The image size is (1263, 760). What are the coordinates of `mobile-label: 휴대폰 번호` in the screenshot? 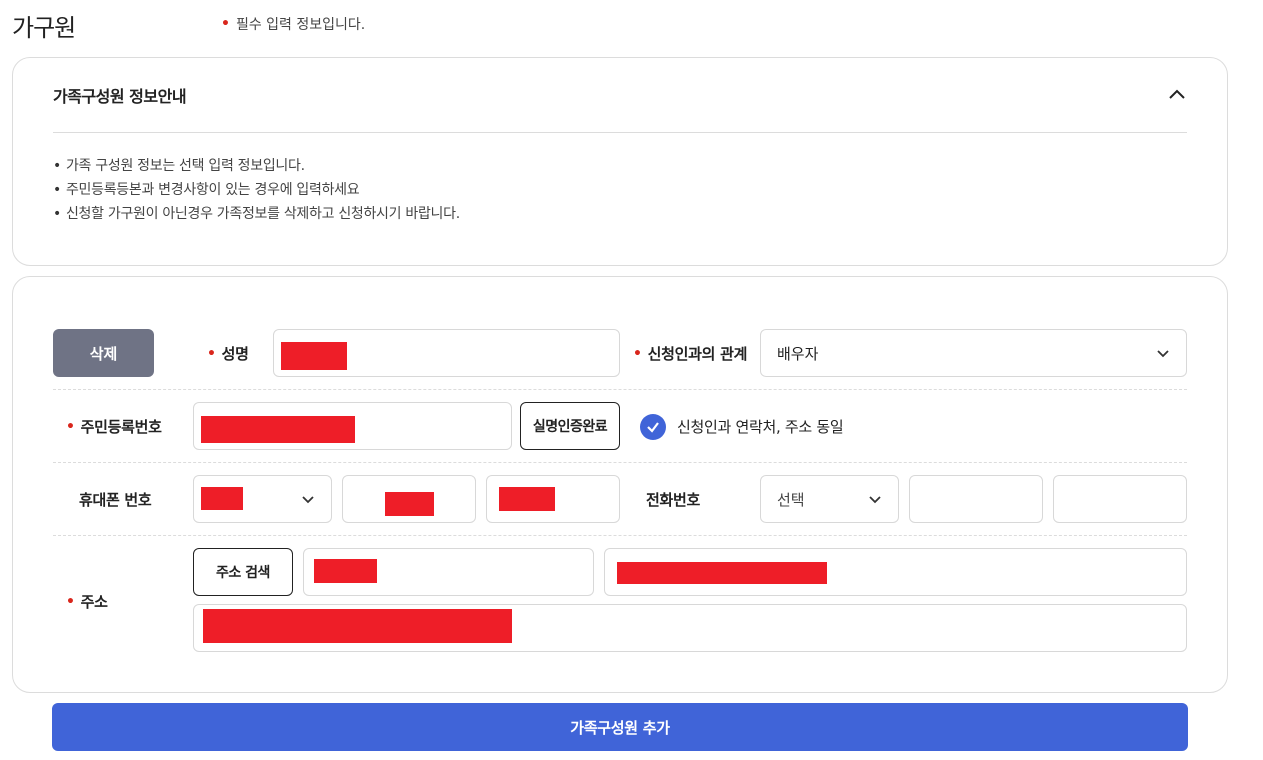 It's located at (115, 500).